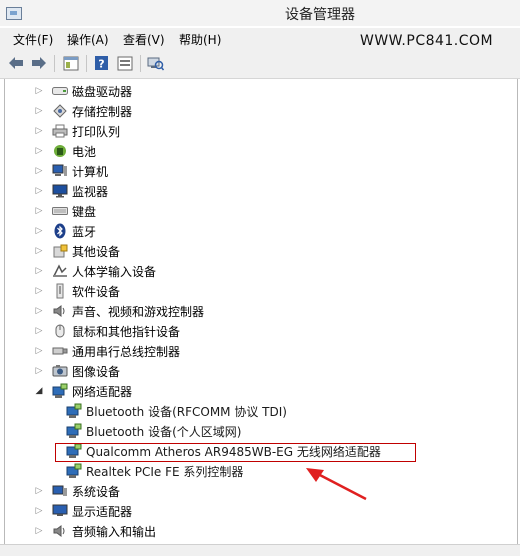  Describe the element at coordinates (65, 231) in the screenshot. I see `tree-item-bluetooth: ▷ 蓝牙` at that location.